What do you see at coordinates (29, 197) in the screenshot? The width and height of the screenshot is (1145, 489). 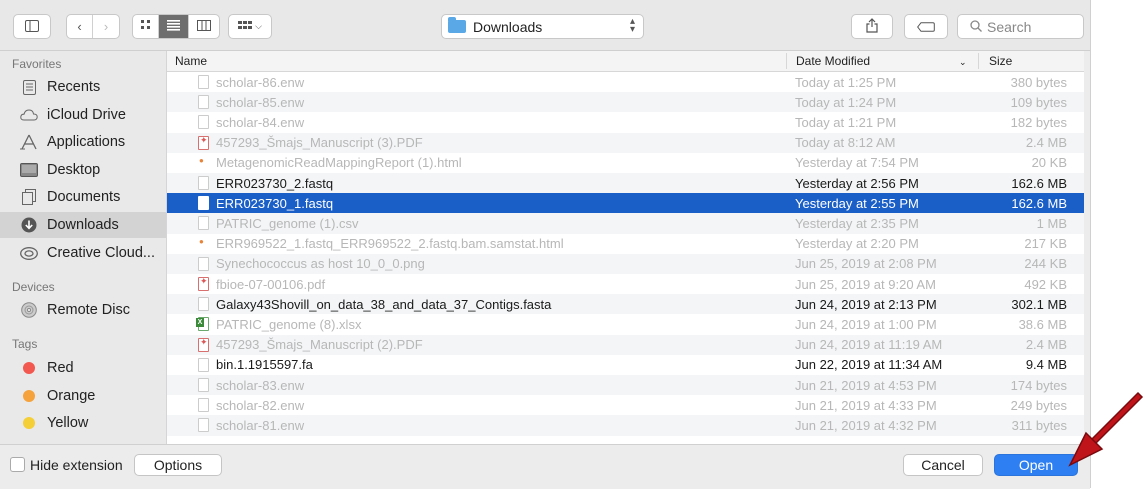 I see `documents-icon` at bounding box center [29, 197].